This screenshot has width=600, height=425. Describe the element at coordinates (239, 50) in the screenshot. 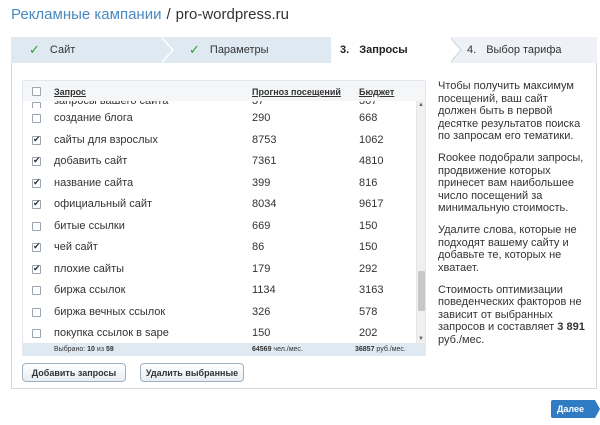

I see `wizard-step-label: Параметры` at that location.